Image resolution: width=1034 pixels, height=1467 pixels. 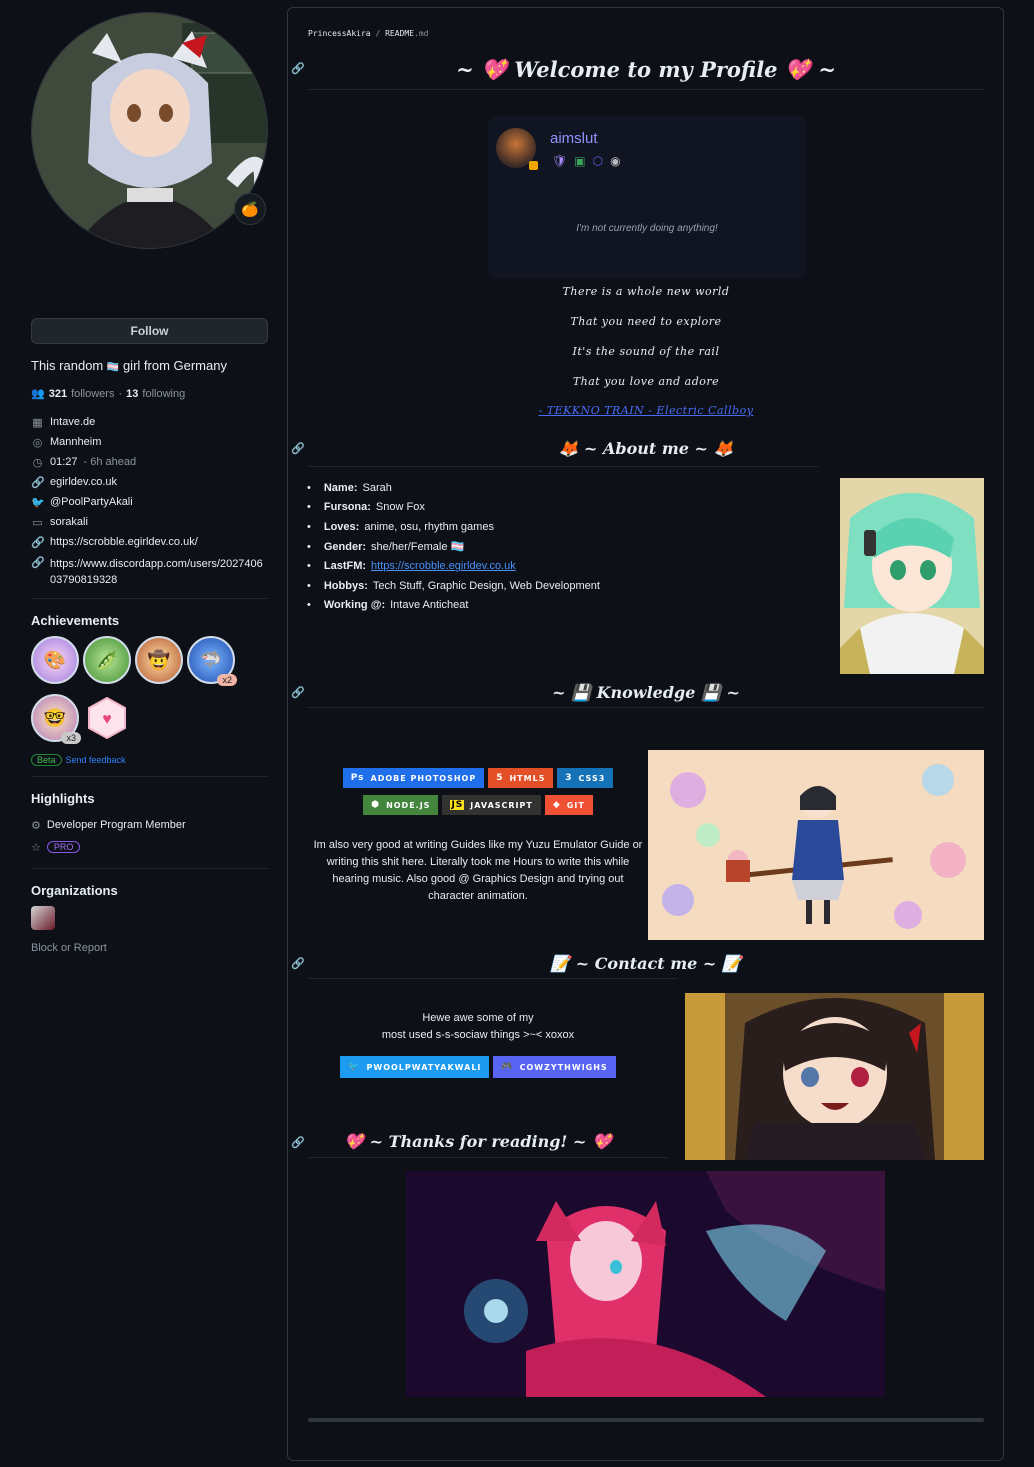 What do you see at coordinates (816, 845) in the screenshot?
I see `knowledge-image` at bounding box center [816, 845].